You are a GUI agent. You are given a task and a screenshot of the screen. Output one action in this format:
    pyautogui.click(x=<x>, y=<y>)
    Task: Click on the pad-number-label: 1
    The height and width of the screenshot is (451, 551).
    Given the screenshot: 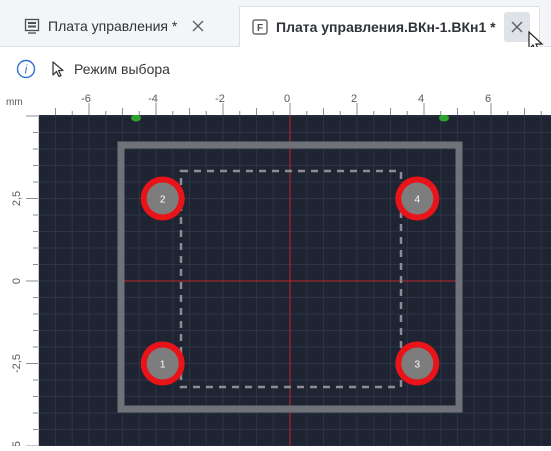 What is the action you would take?
    pyautogui.click(x=163, y=365)
    